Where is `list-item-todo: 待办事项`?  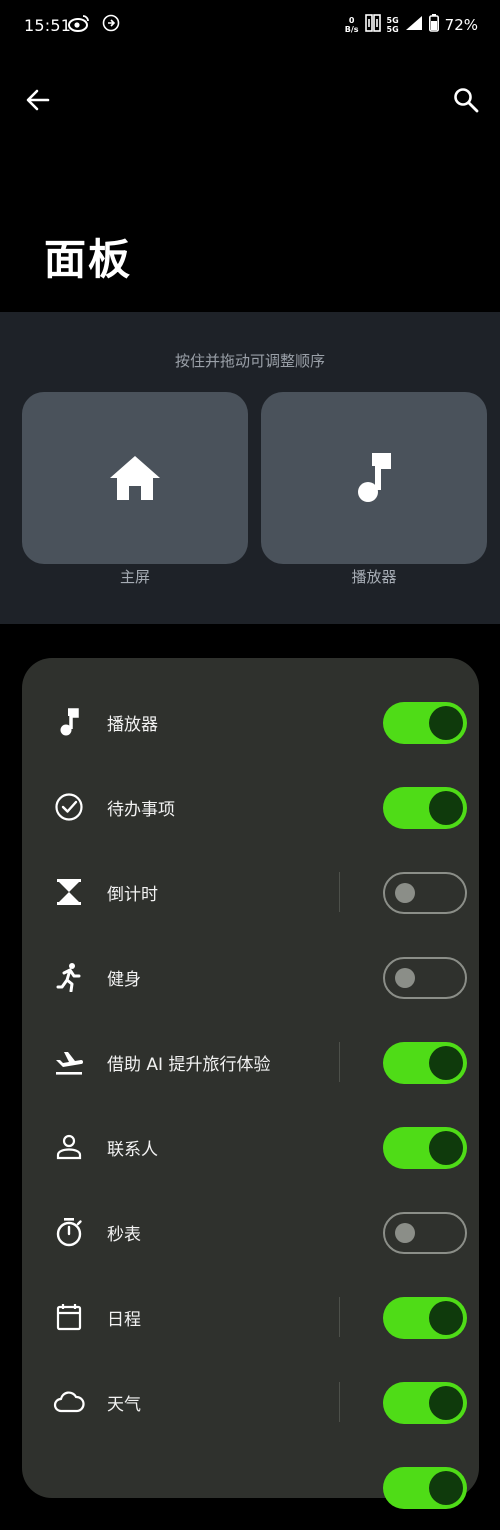
list-item-todo: 待办事项 is located at coordinates (250, 807).